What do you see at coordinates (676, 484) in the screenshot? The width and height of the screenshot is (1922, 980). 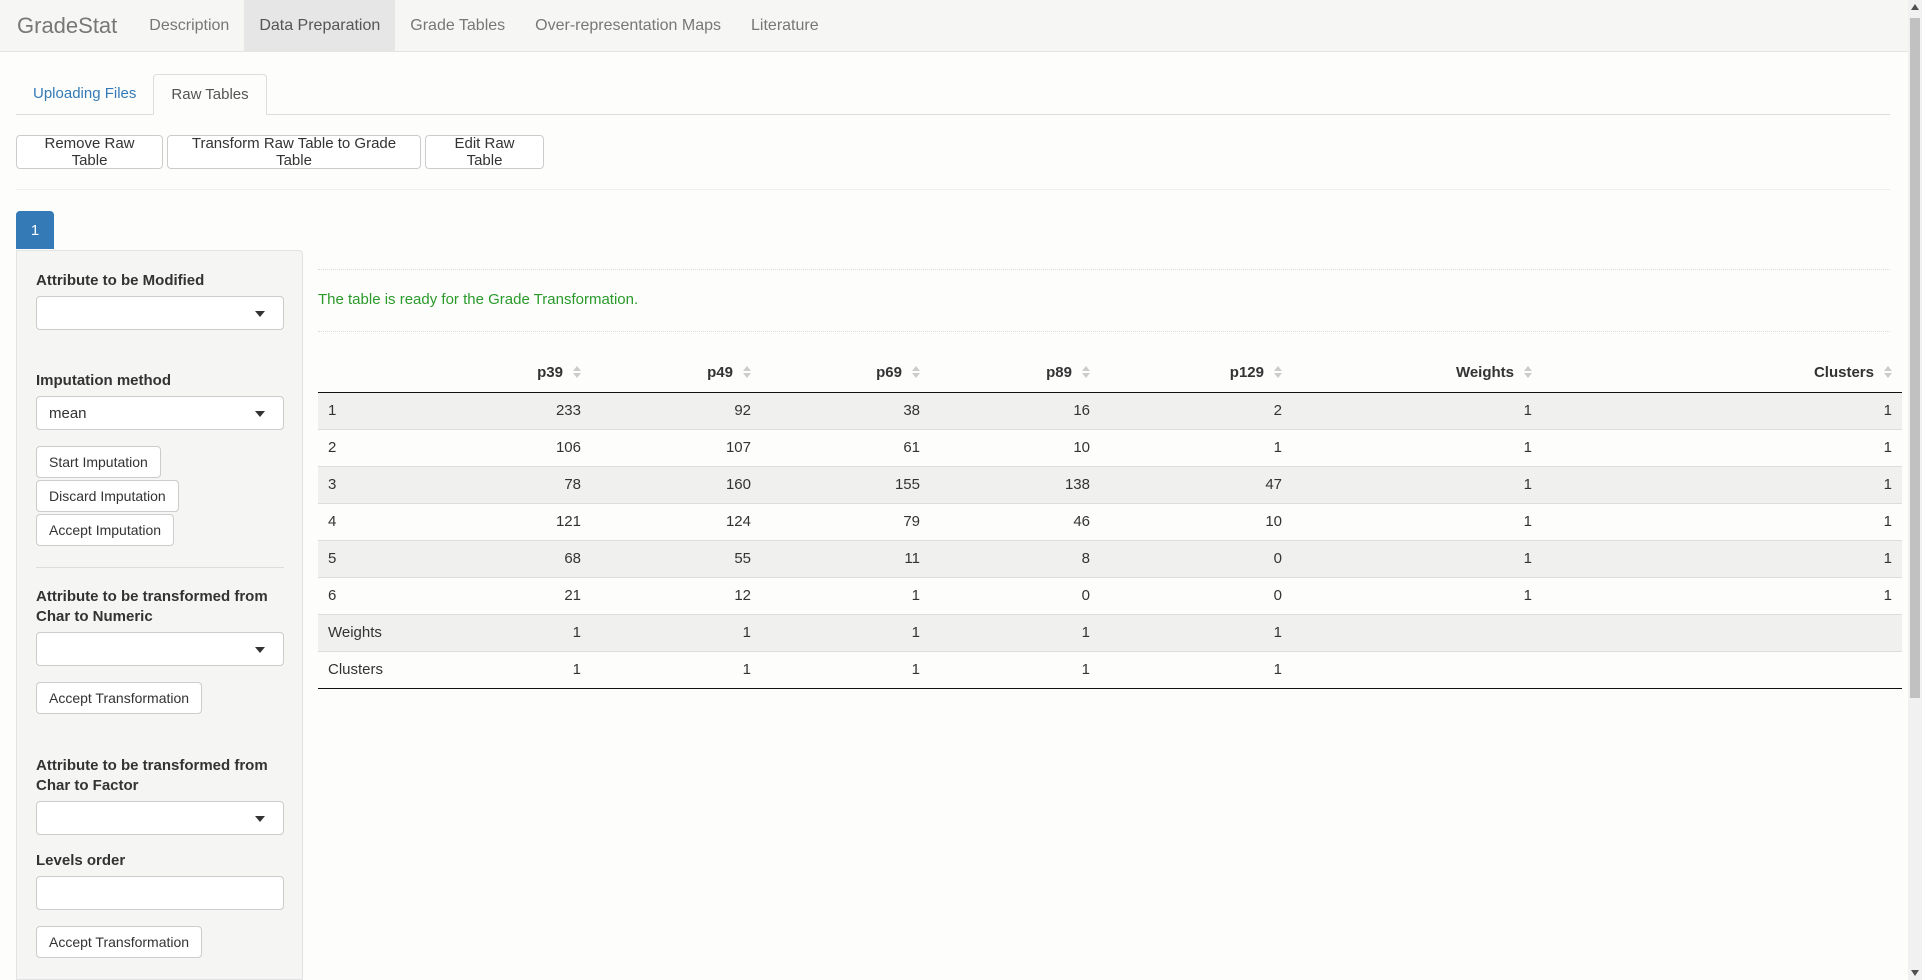 I see `table-cell: 160` at bounding box center [676, 484].